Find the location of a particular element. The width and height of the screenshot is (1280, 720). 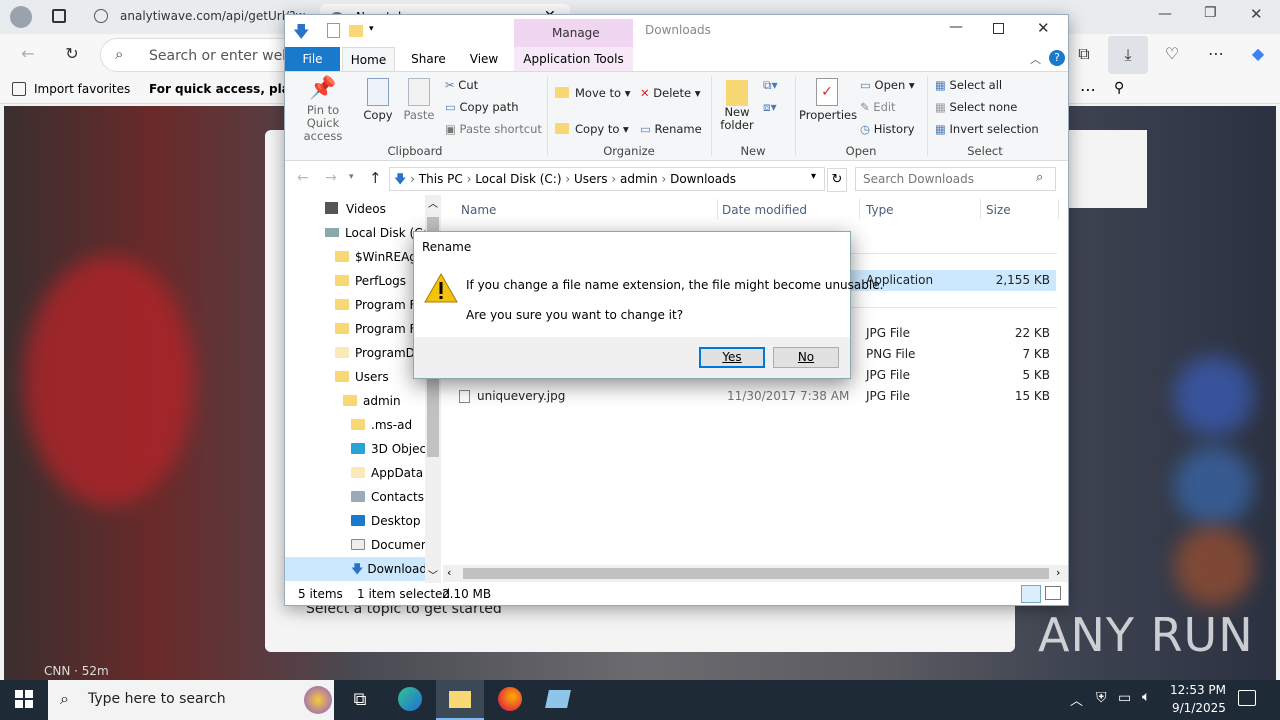

address-dropdown-icon: ▾ is located at coordinates (813, 176).